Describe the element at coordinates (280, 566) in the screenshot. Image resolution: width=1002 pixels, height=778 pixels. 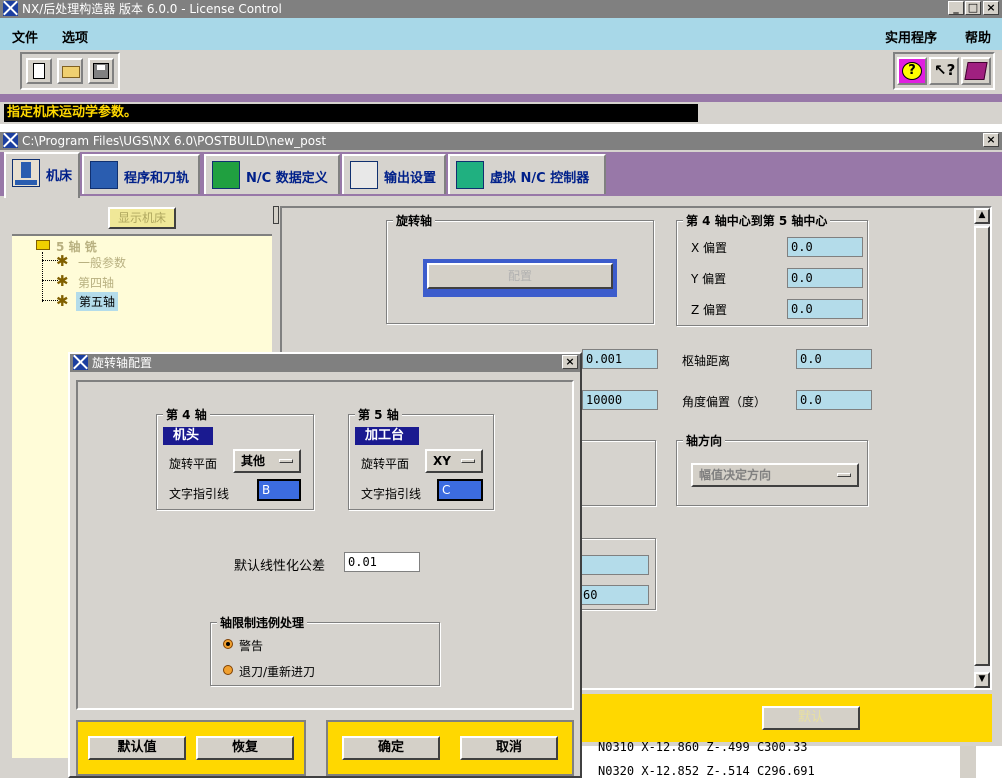
I see `tolerance-label: 默认线性化公差` at that location.